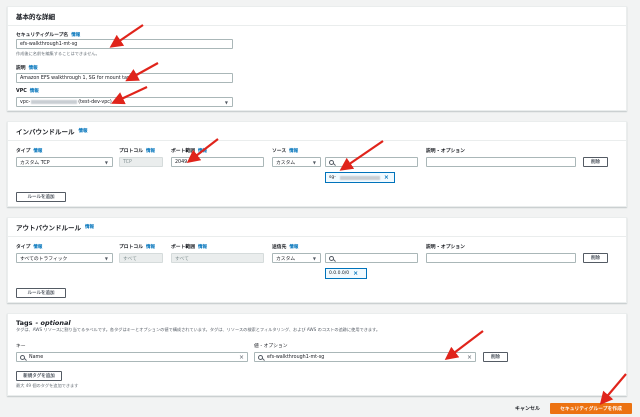 The height and width of the screenshot is (417, 640). I want to click on redacted-vpc-id, so click(54, 102).